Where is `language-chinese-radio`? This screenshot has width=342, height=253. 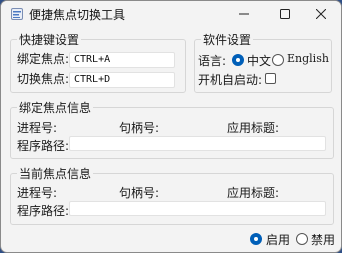 language-chinese-radio is located at coordinates (238, 60).